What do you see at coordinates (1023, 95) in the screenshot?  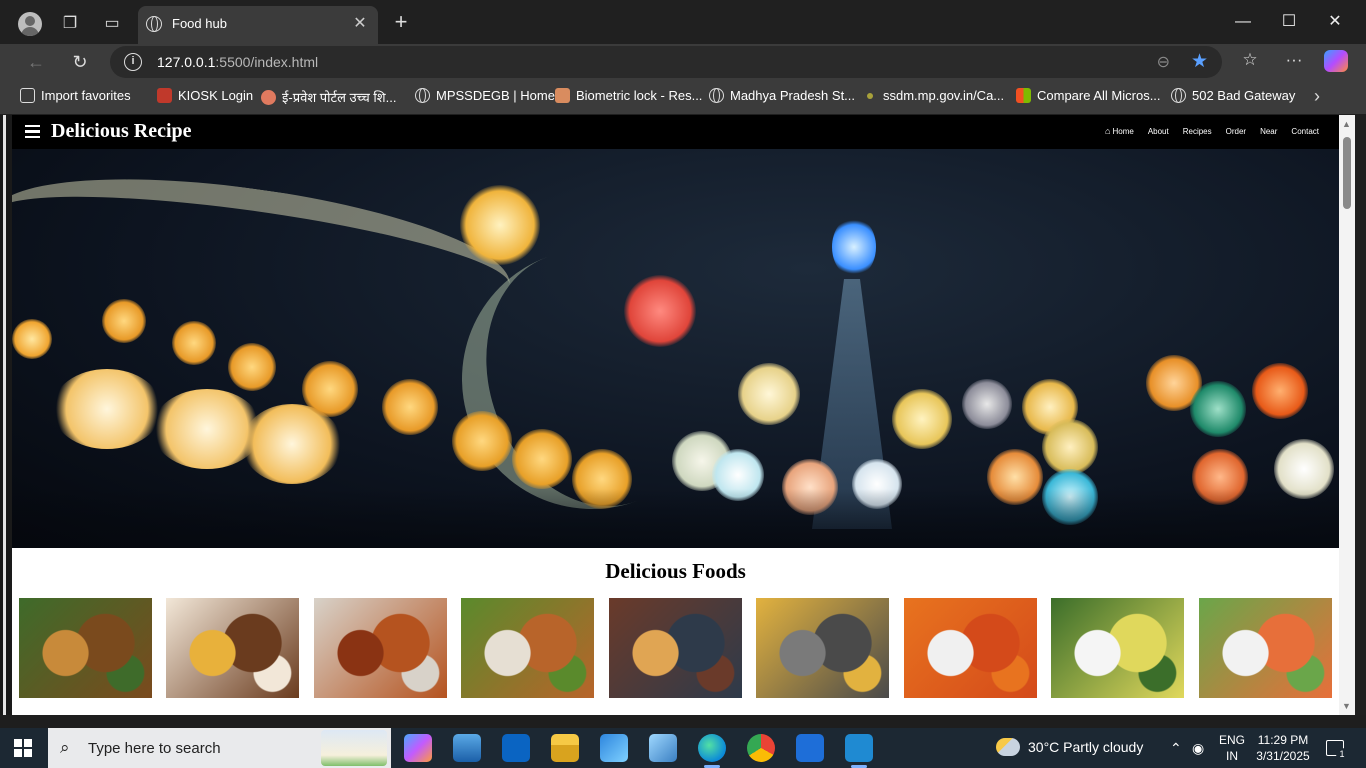 I see `microsoft-icon` at bounding box center [1023, 95].